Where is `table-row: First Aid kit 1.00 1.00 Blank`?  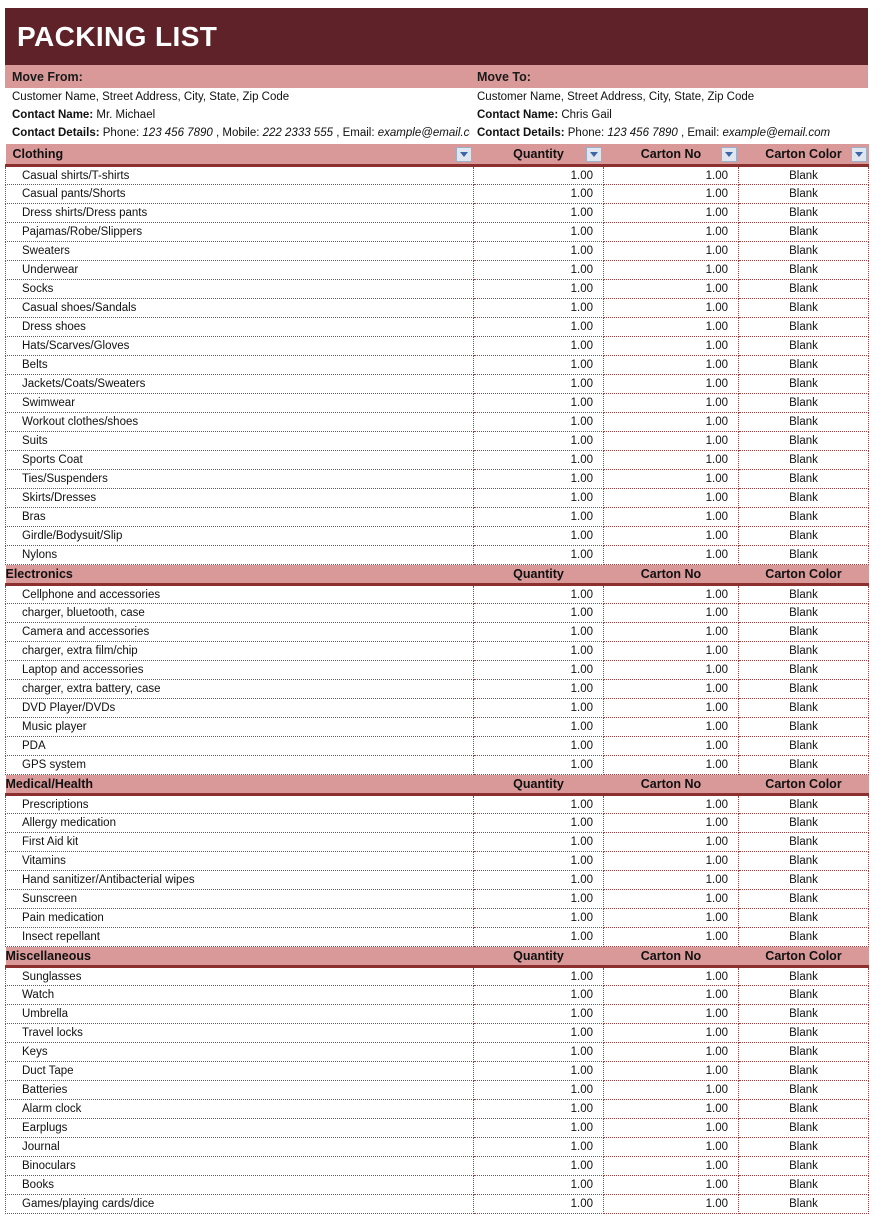 table-row: First Aid kit 1.00 1.00 Blank is located at coordinates (437, 842).